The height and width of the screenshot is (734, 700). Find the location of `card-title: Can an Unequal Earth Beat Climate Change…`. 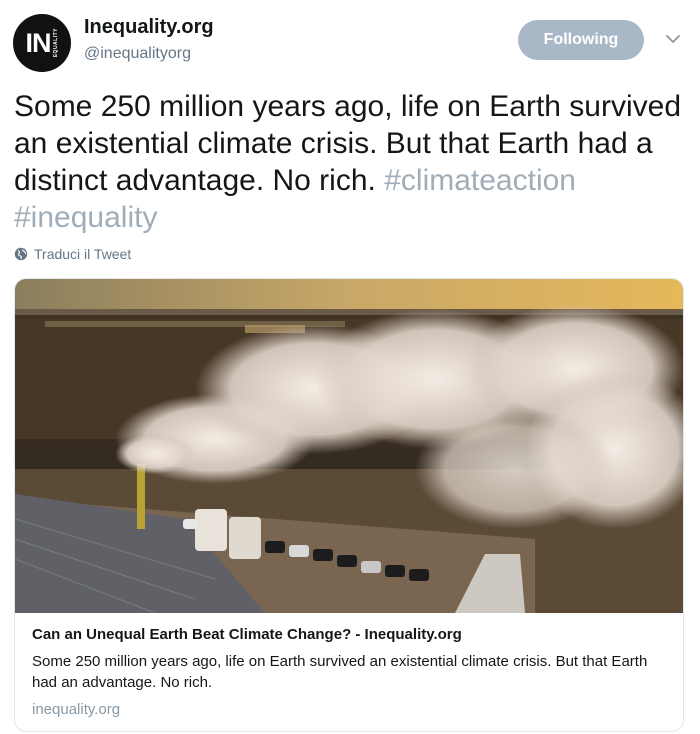

card-title: Can an Unequal Earth Beat Climate Change… is located at coordinates (352, 635).